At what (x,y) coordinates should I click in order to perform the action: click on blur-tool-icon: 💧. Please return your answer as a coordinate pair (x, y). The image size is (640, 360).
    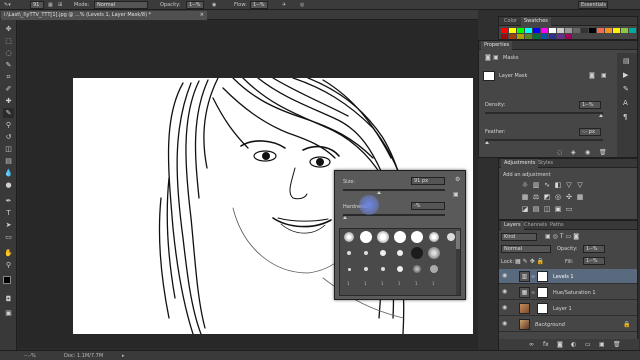
    Looking at the image, I should click on (8, 173).